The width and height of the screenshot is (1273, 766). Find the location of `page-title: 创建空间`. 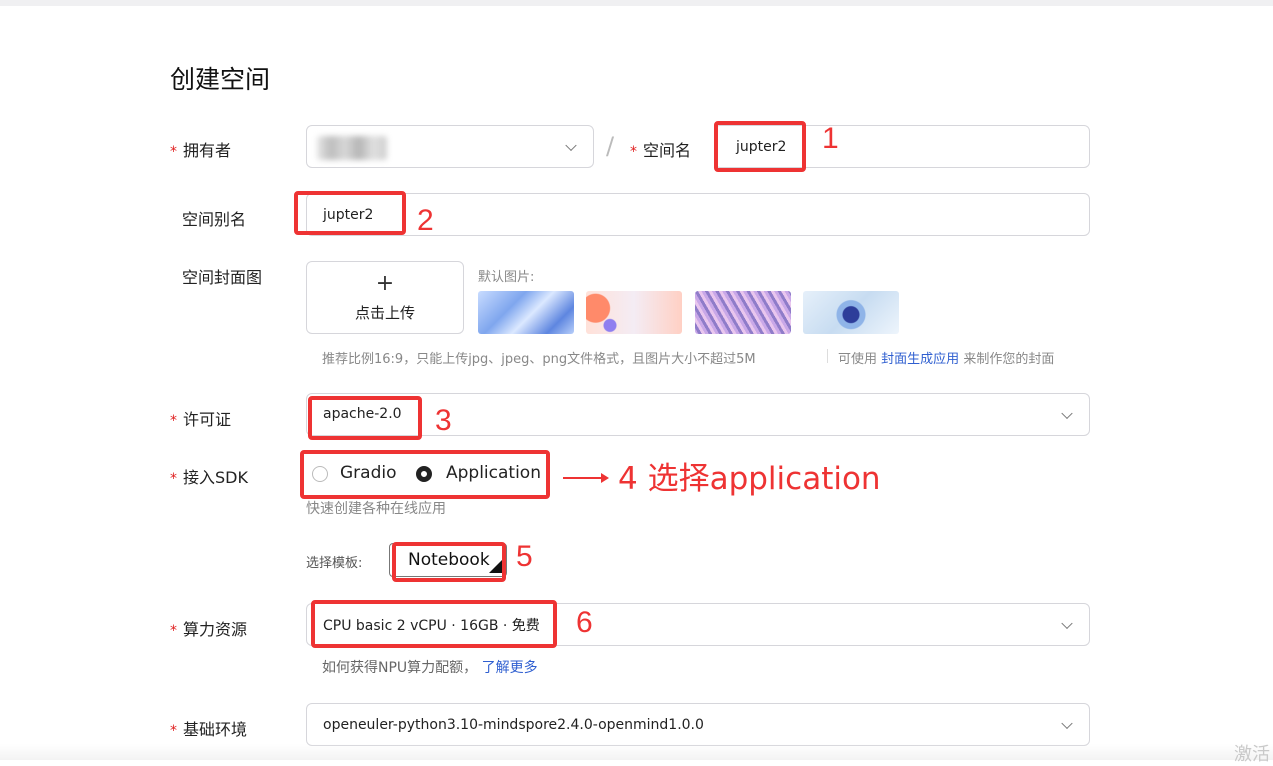

page-title: 创建空间 is located at coordinates (220, 79).